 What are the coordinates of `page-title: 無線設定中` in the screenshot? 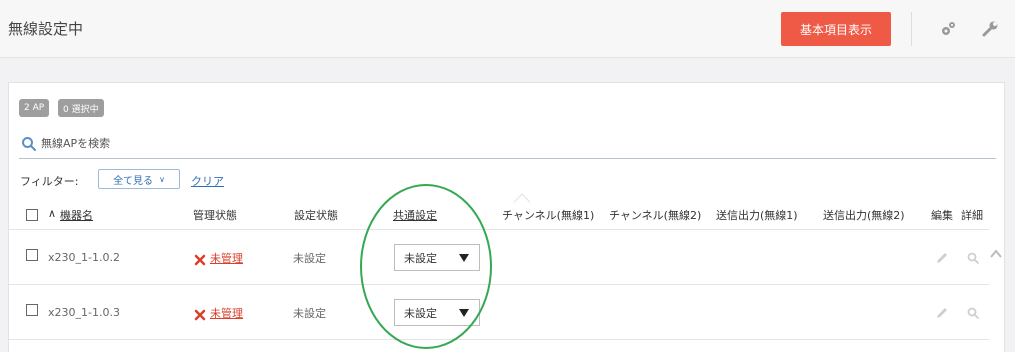 It's located at (46, 29).